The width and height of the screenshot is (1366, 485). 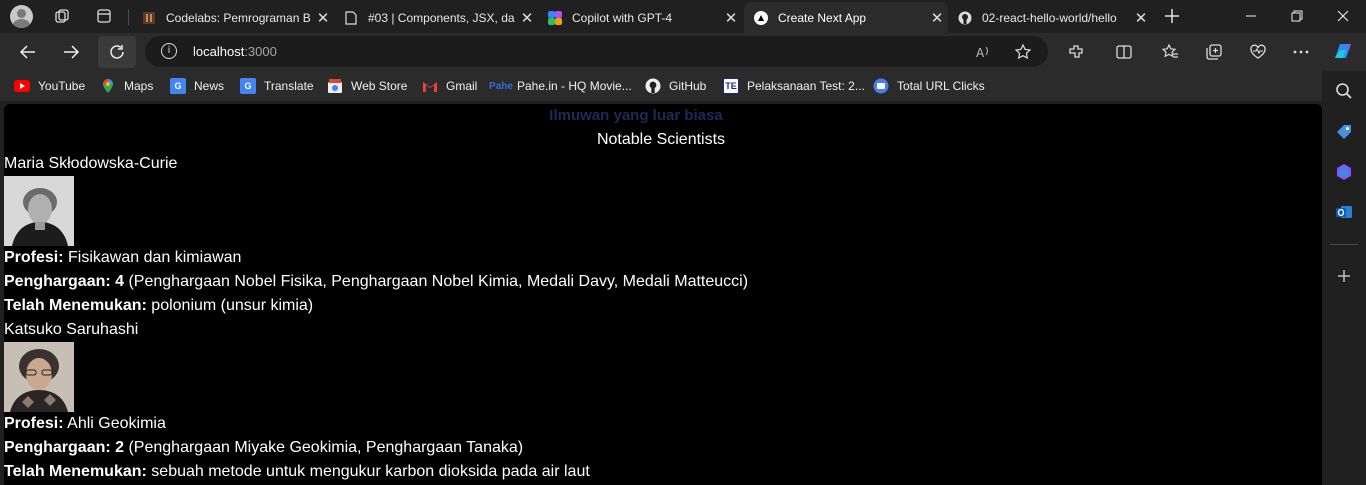 What do you see at coordinates (335, 86) in the screenshot?
I see `webstore-icon` at bounding box center [335, 86].